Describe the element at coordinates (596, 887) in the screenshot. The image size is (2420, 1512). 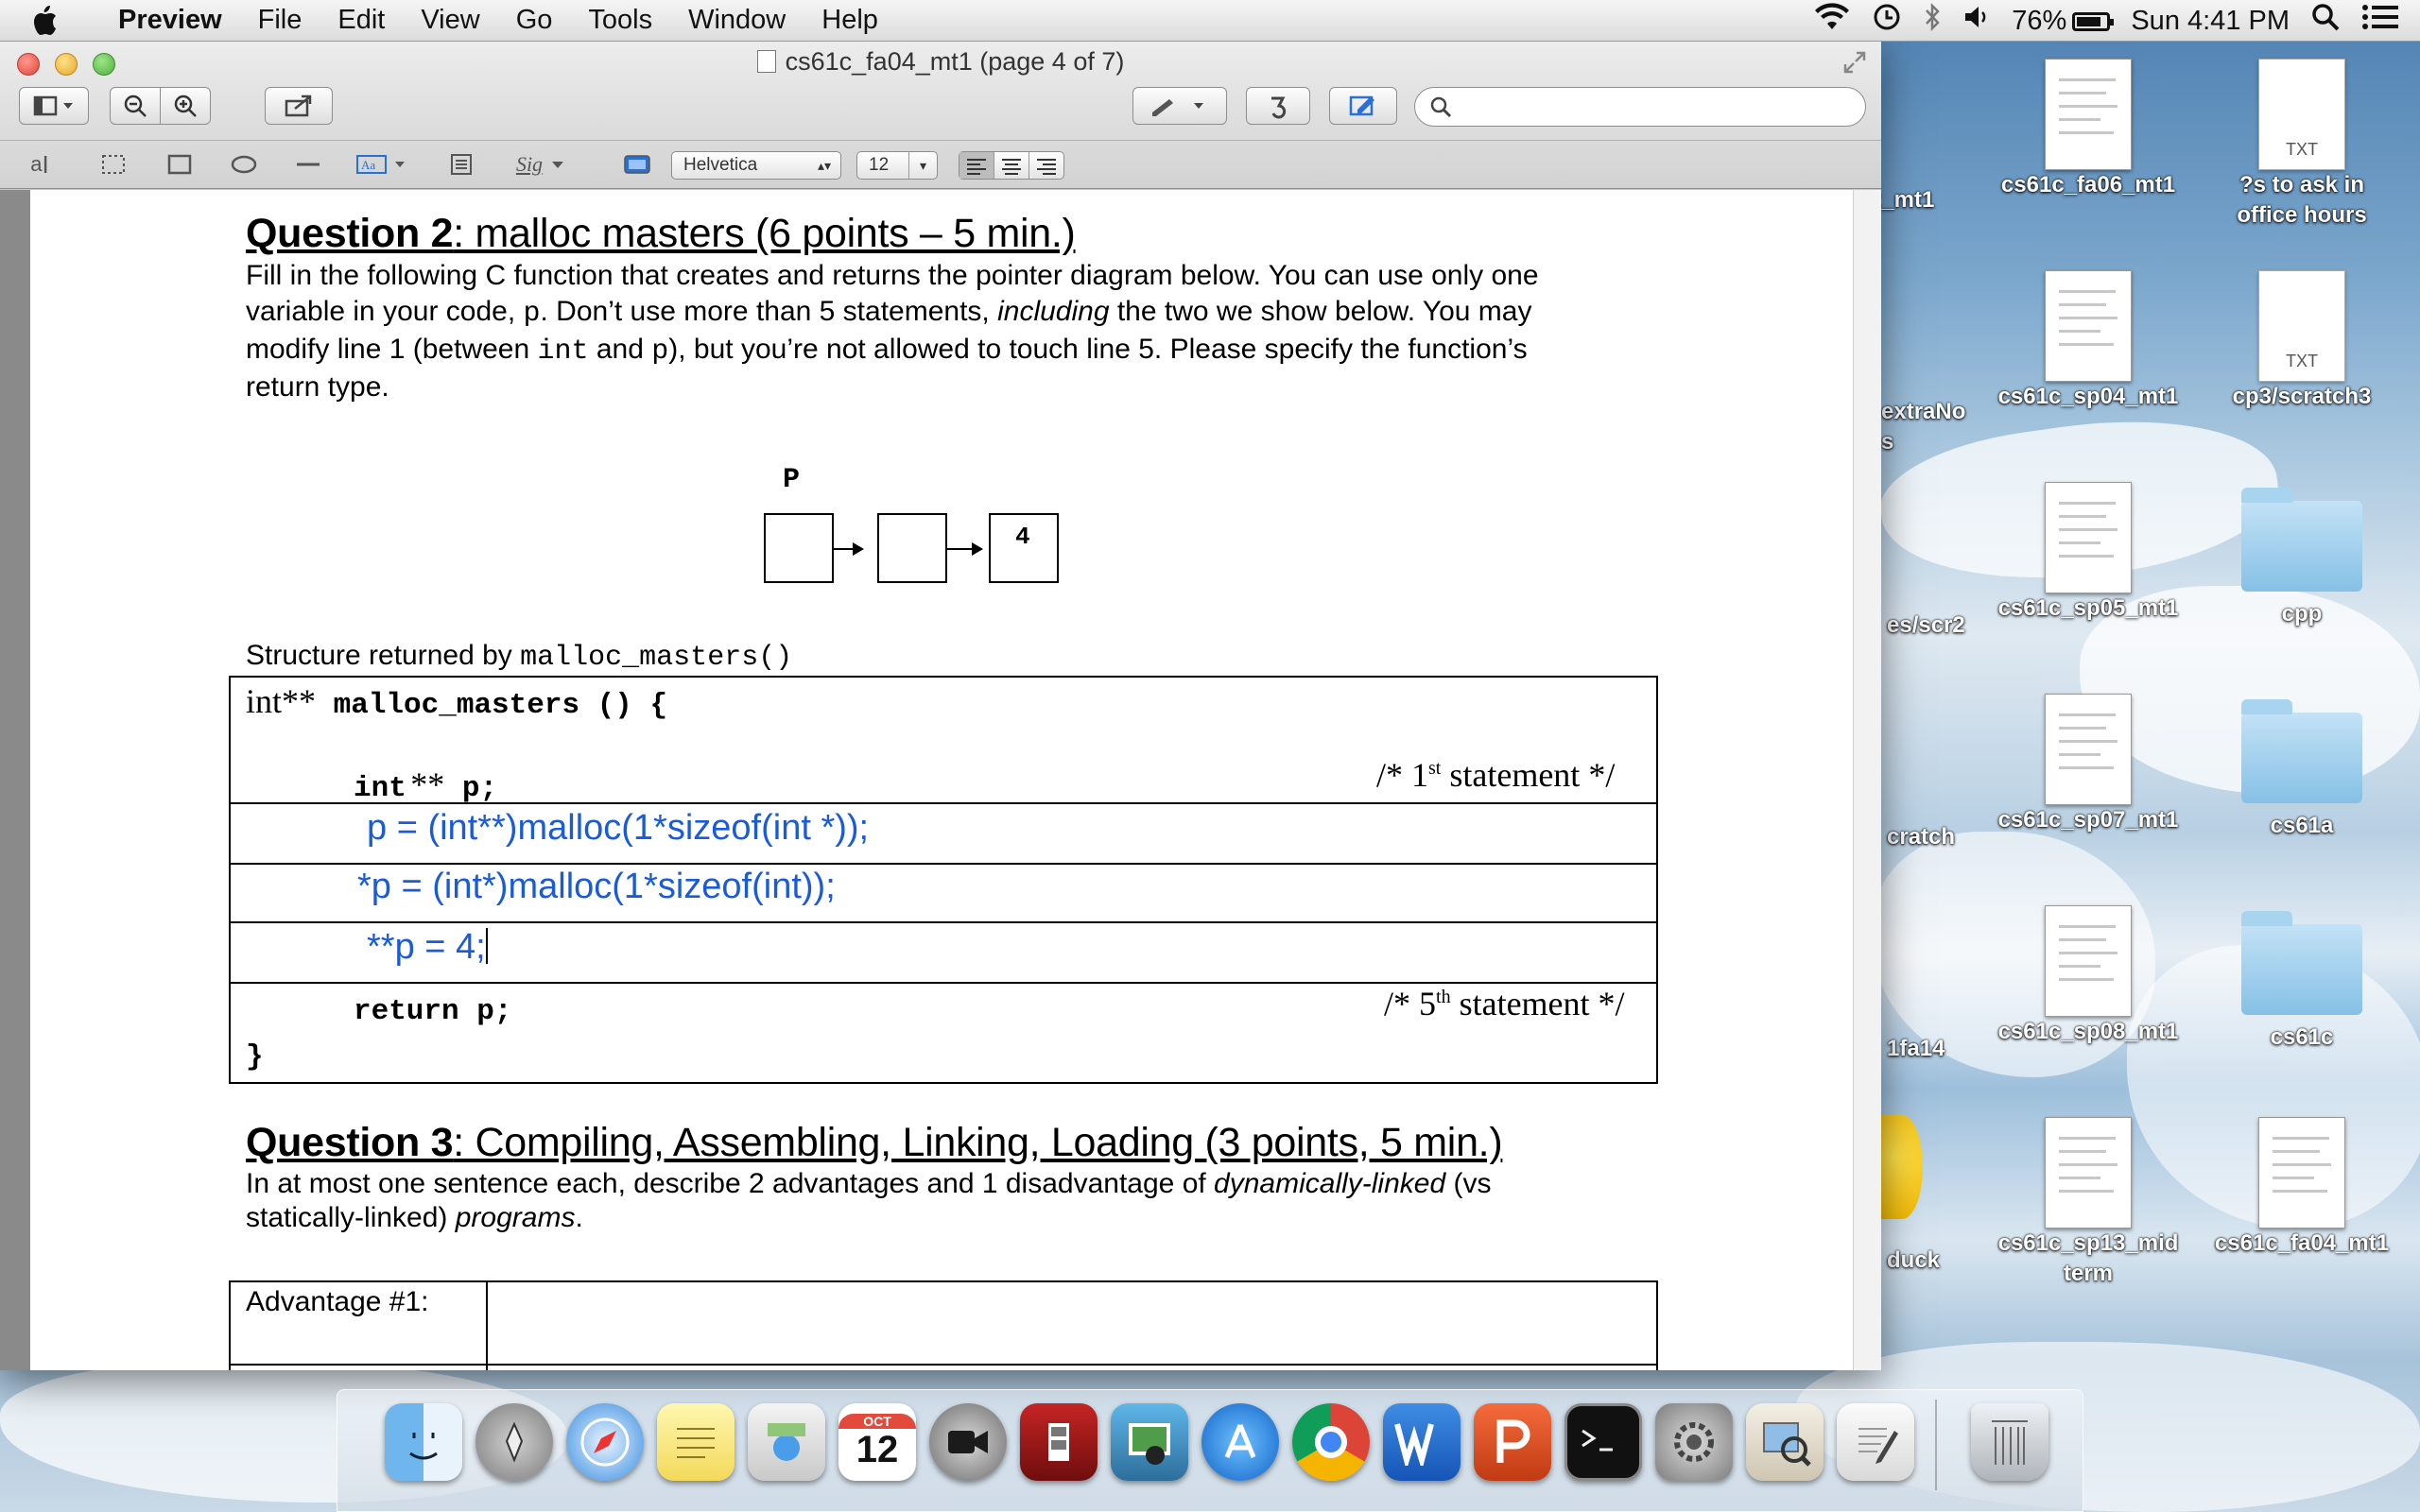
I see `answer-line-3: *p = (int*)malloc(1*sizeof(int));` at that location.